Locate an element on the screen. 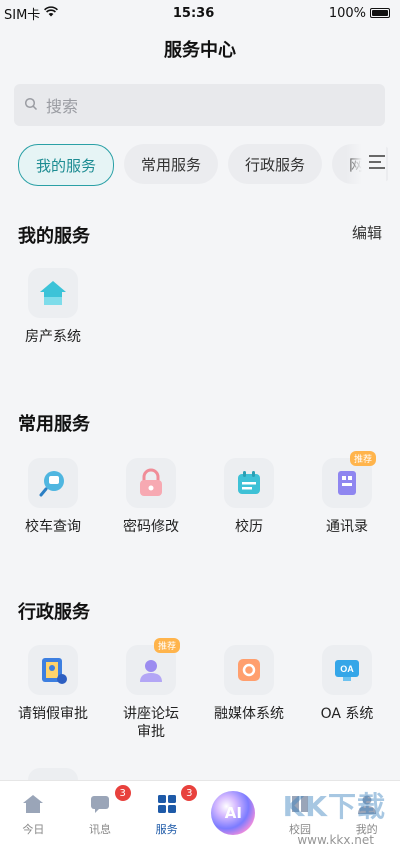 This screenshot has width=400, height=851. service-oa: OA OA 系统 is located at coordinates (347, 684).